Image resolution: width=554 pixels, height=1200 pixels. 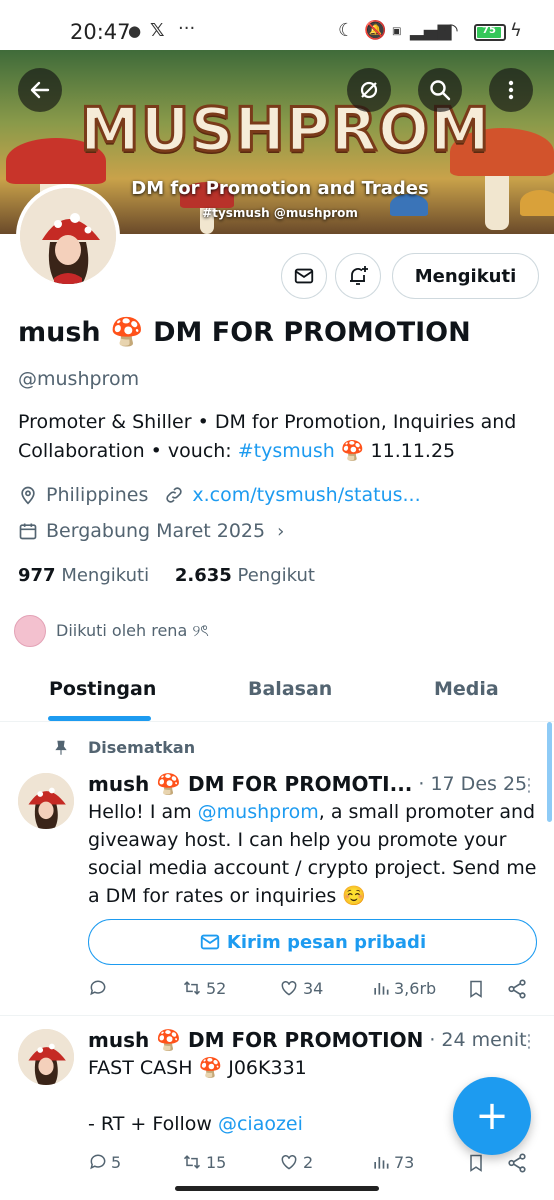 What do you see at coordinates (203, 575) in the screenshot?
I see `followers-count: 2.635` at bounding box center [203, 575].